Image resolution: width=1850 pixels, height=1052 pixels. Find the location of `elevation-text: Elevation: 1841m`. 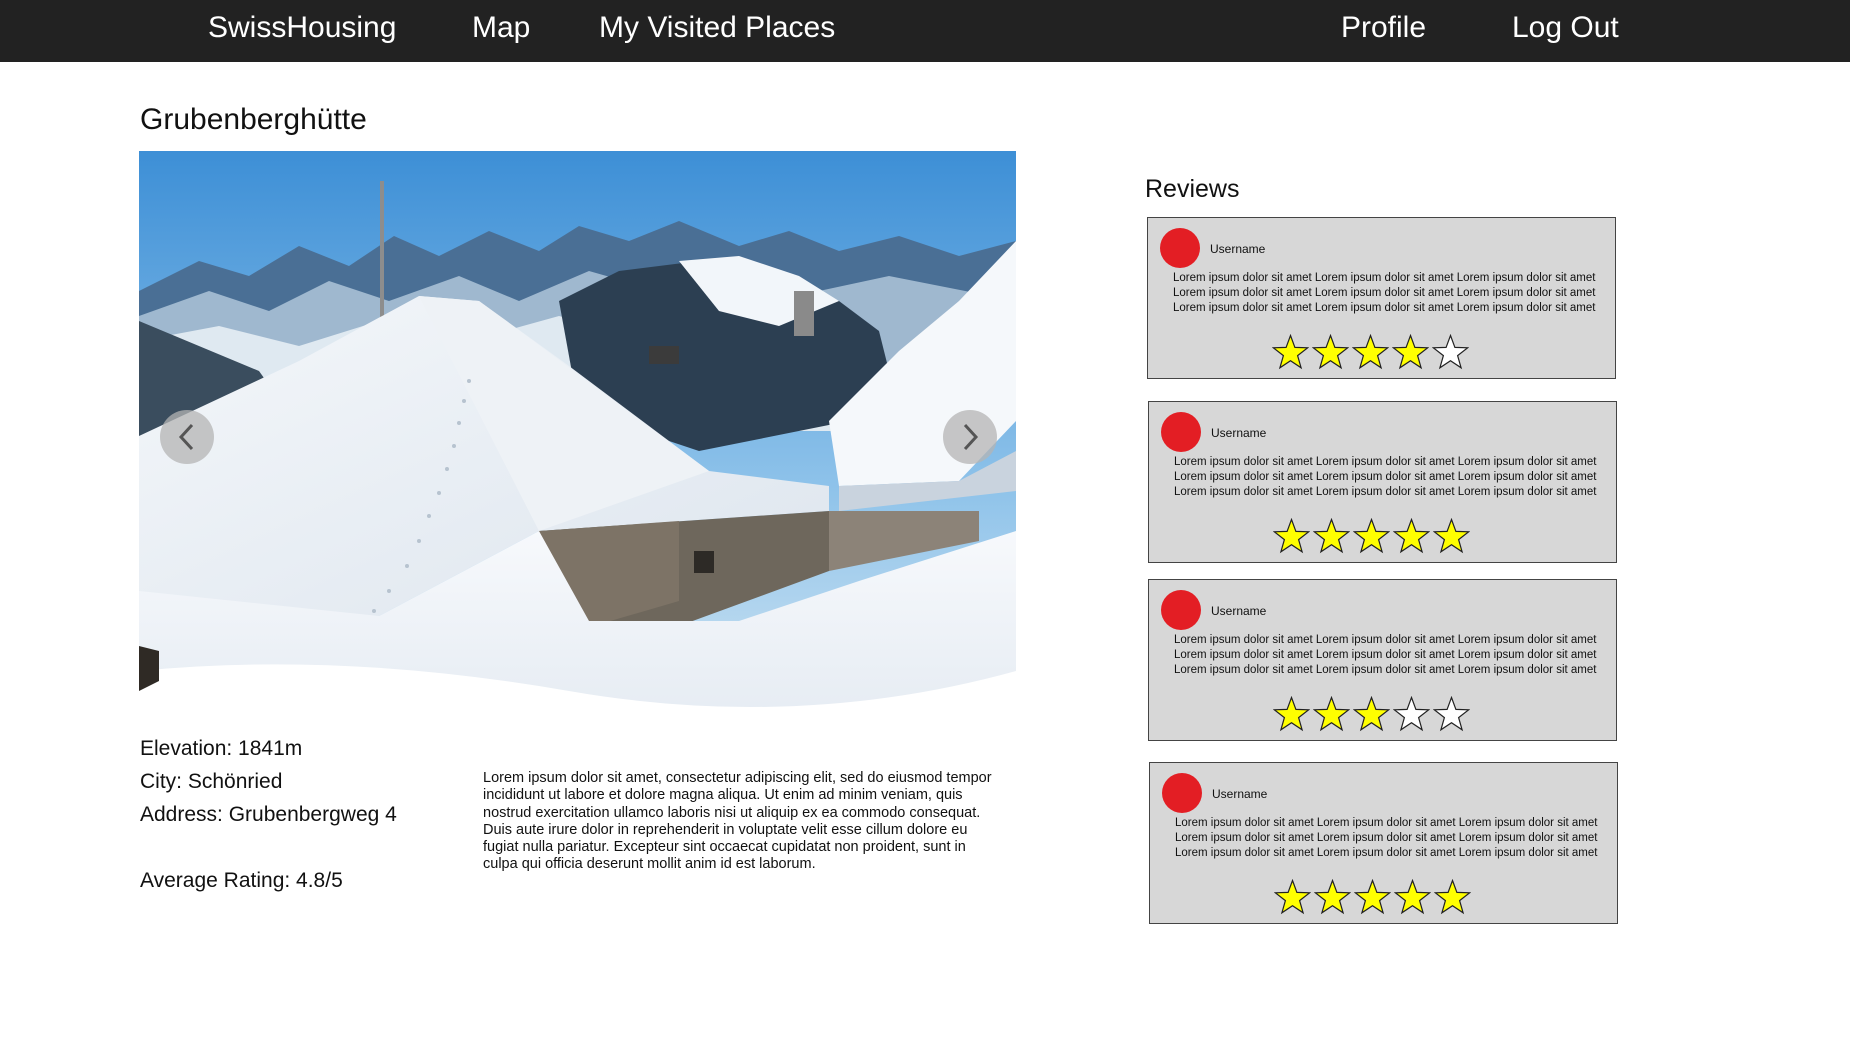

elevation-text: Elevation: 1841m is located at coordinates (221, 748).